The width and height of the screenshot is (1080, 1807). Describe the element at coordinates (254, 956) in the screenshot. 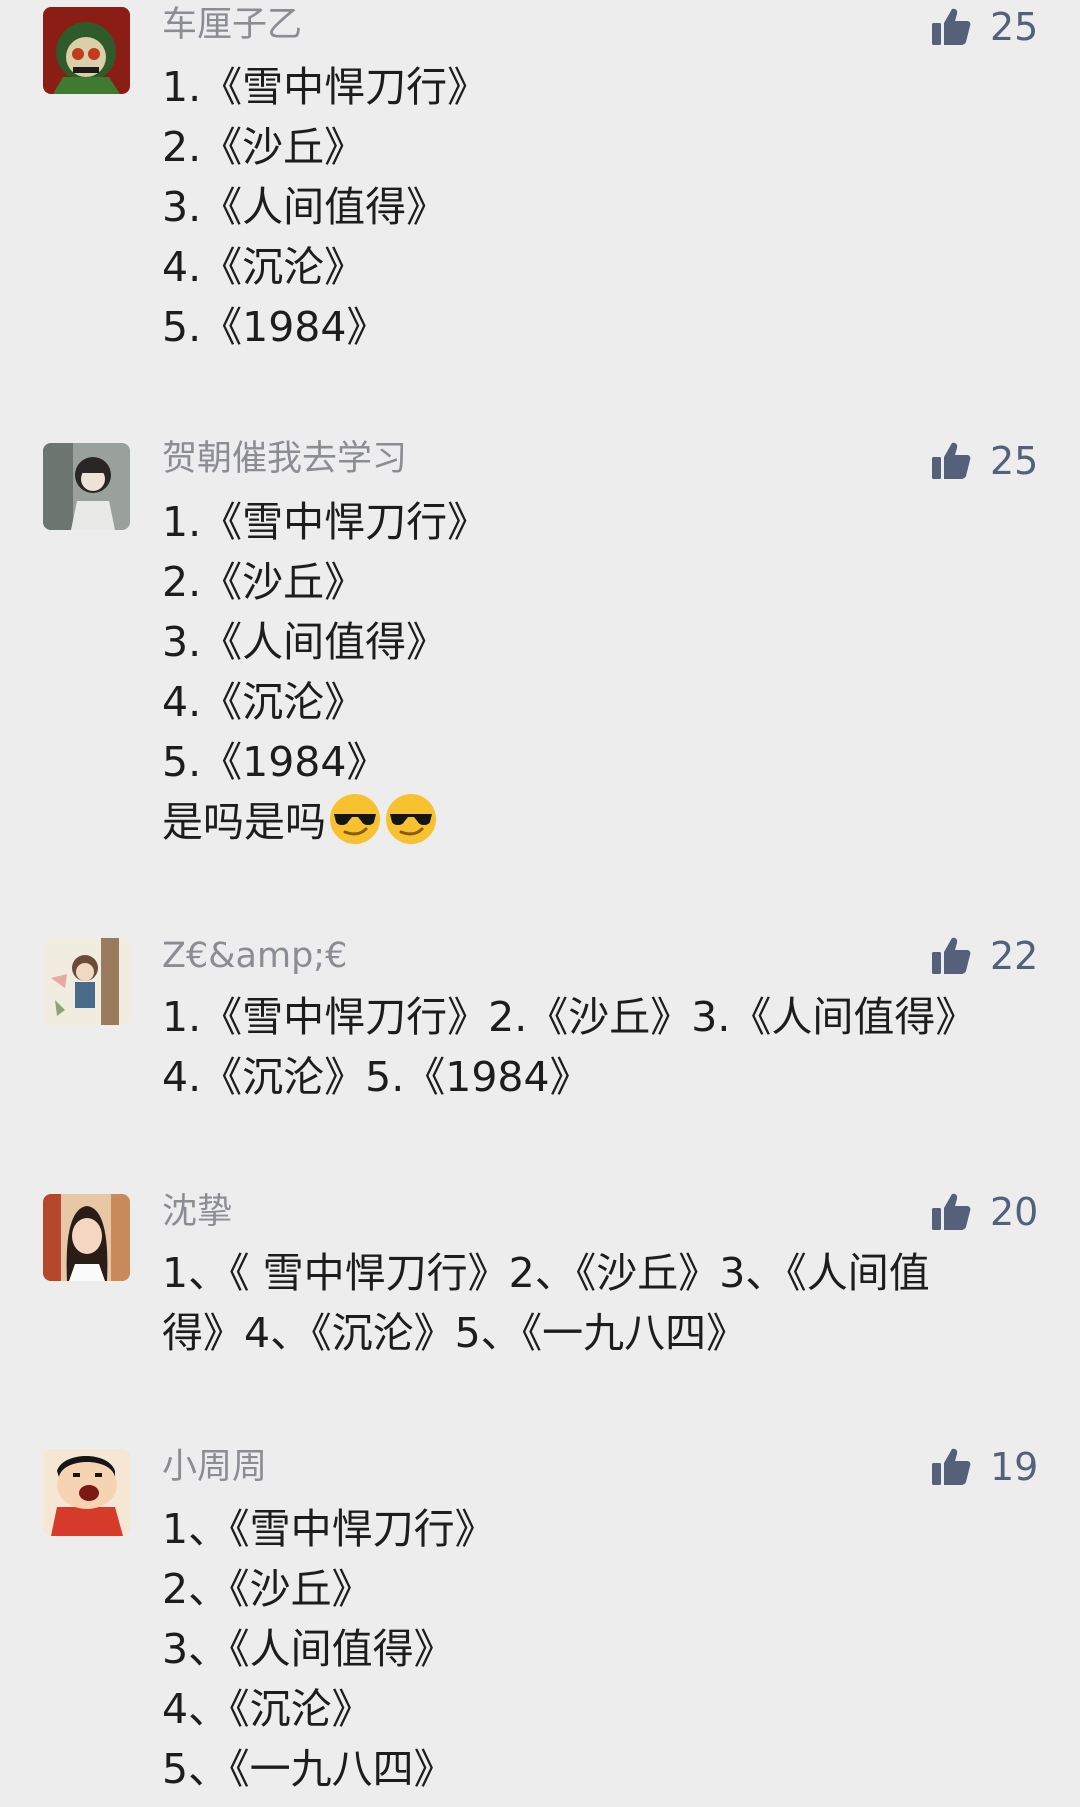

I see `username: Z€&amp;€` at that location.